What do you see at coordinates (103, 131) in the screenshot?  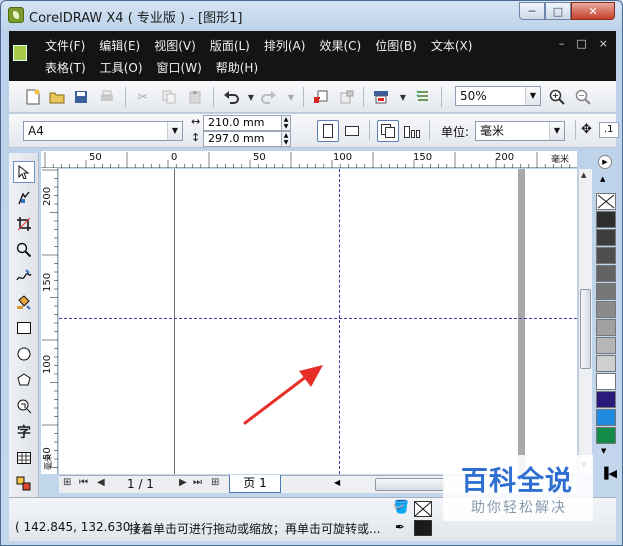 I see `paper-size-select: A4 ▼` at bounding box center [103, 131].